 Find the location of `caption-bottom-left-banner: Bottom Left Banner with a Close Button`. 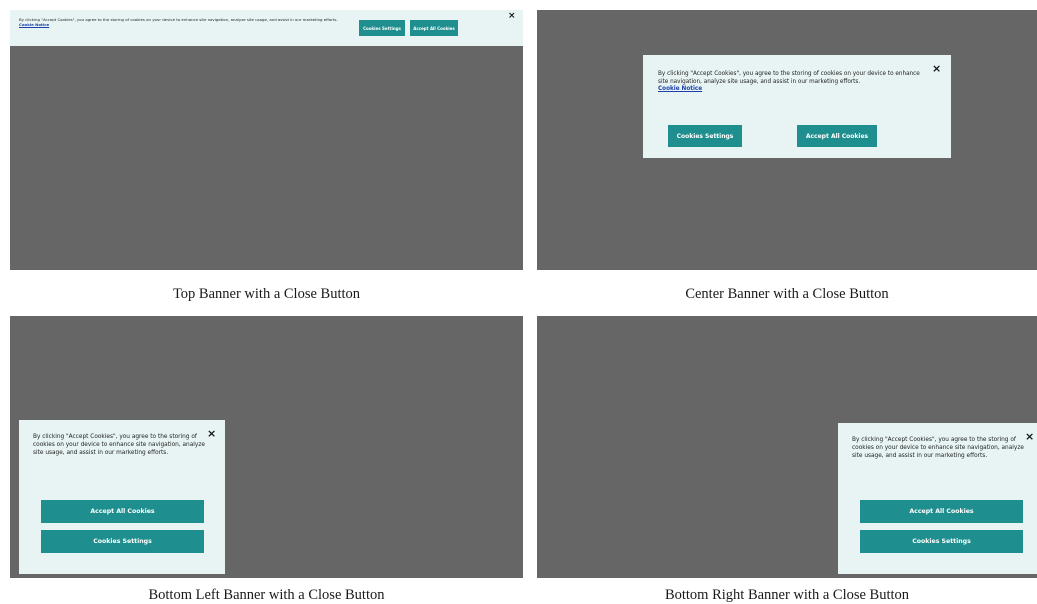

caption-bottom-left-banner: Bottom Left Banner with a Close Button is located at coordinates (266, 595).